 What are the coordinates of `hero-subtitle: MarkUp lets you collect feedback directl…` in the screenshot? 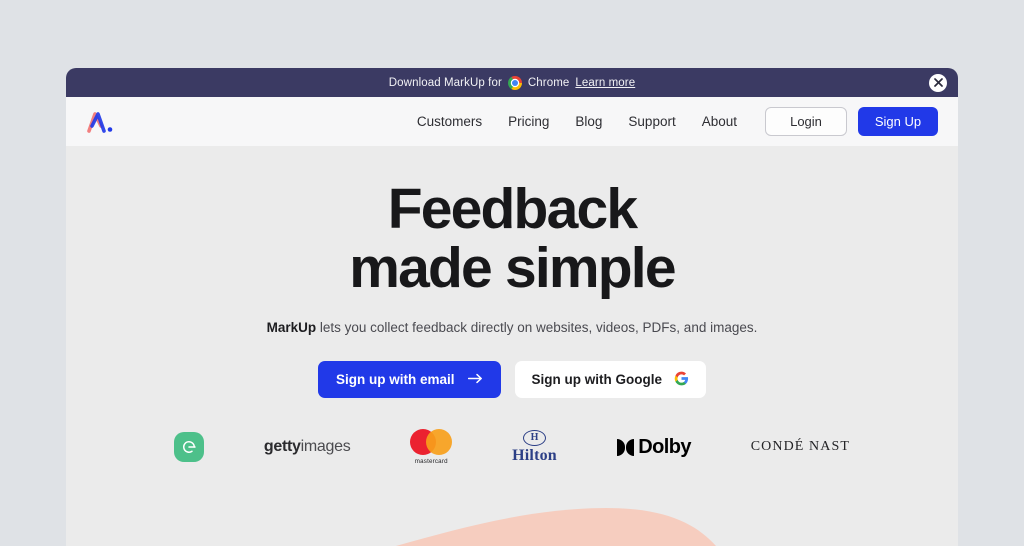 It's located at (512, 327).